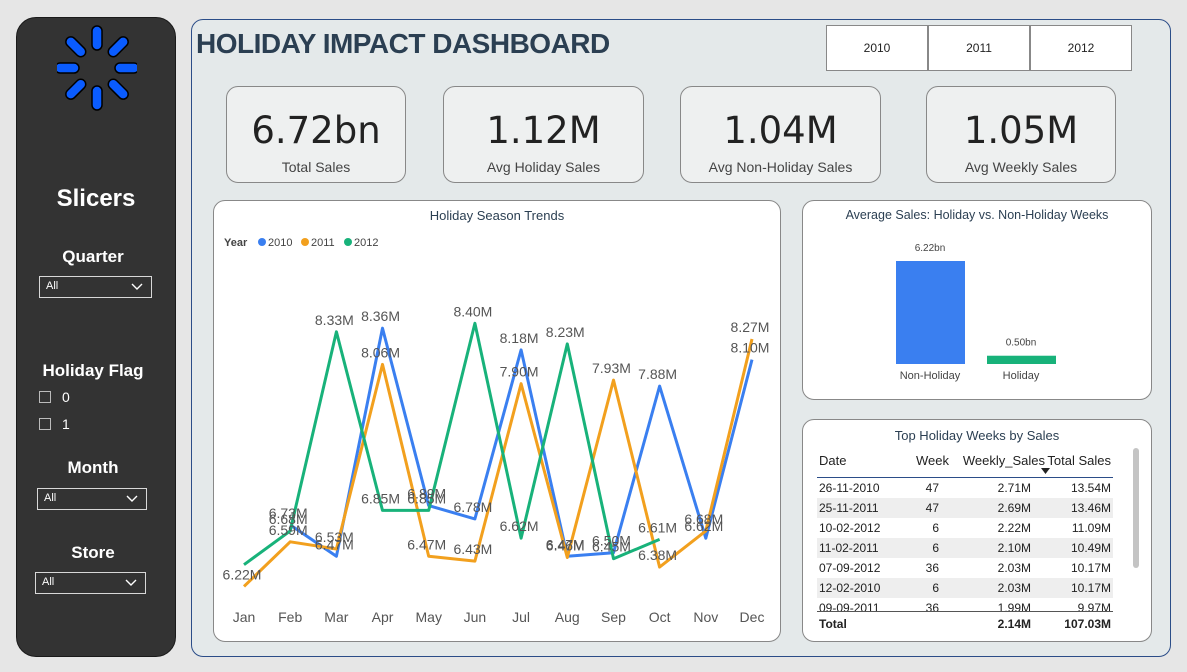  I want to click on table-row: 26-11-2010 47 2.71M 13.54M, so click(965, 488).